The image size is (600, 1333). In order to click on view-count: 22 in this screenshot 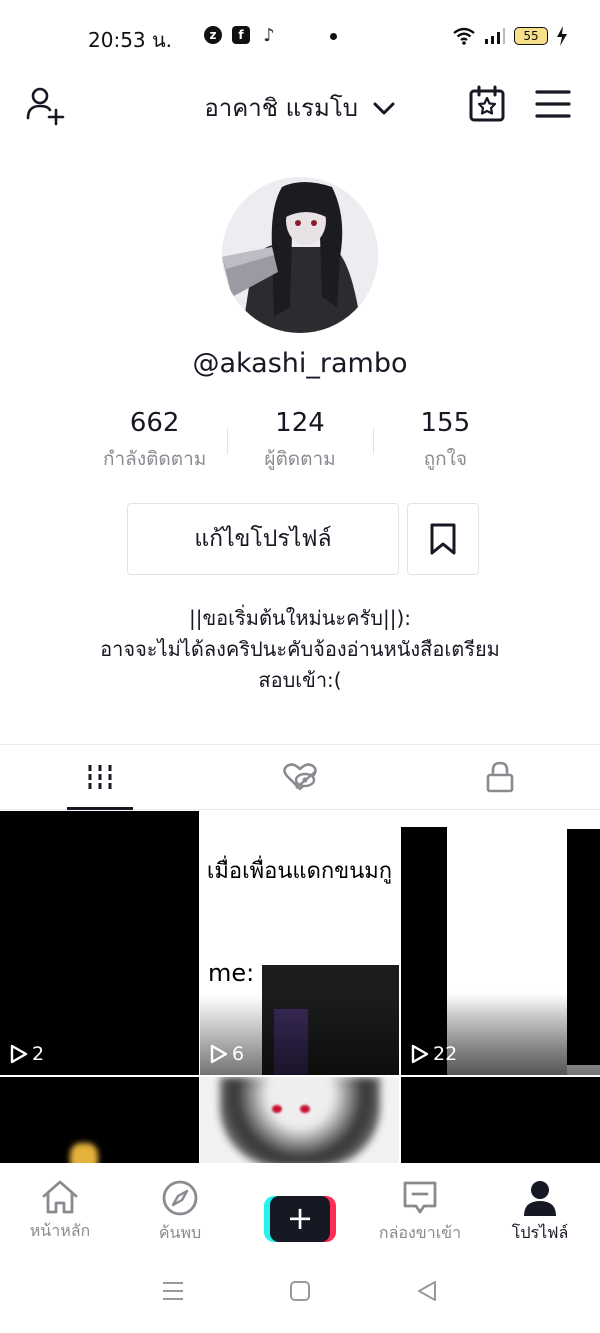, I will do `click(434, 1054)`.